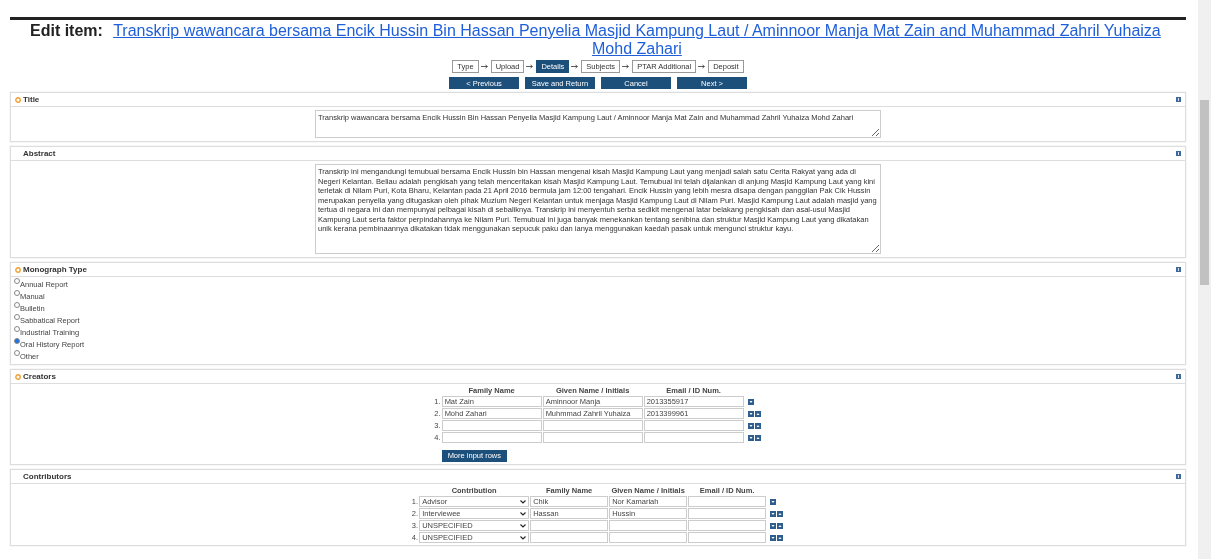  I want to click on section-title: Creators, so click(40, 376).